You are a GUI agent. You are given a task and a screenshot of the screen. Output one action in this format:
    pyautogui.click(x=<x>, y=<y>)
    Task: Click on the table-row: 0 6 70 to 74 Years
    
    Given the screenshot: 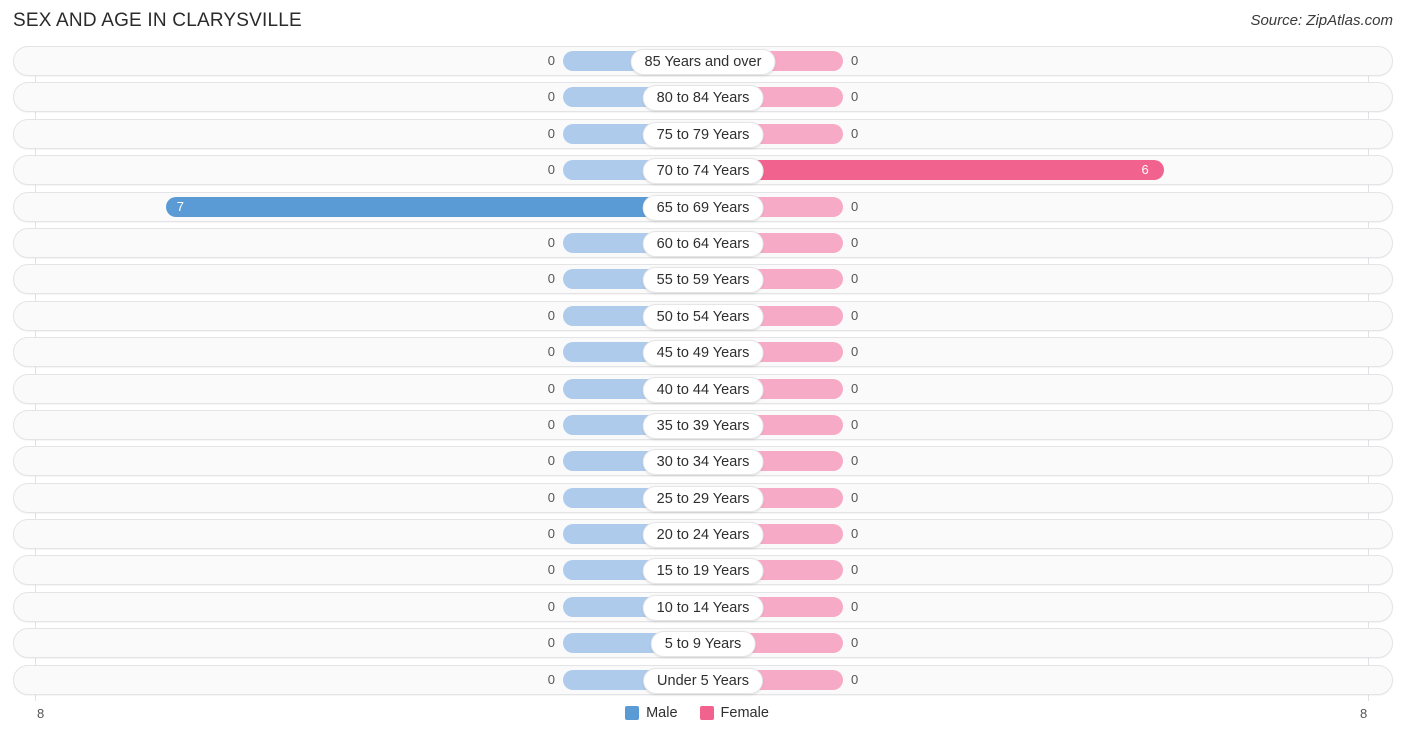 What is the action you would take?
    pyautogui.click(x=703, y=170)
    